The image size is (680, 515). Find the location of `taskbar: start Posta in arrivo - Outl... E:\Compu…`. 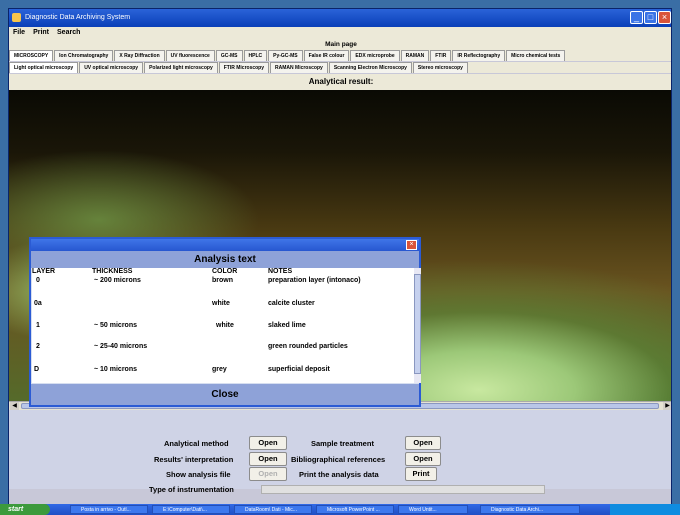

taskbar: start Posta in arrivo - Outl... E:\Compu… is located at coordinates (340, 509).